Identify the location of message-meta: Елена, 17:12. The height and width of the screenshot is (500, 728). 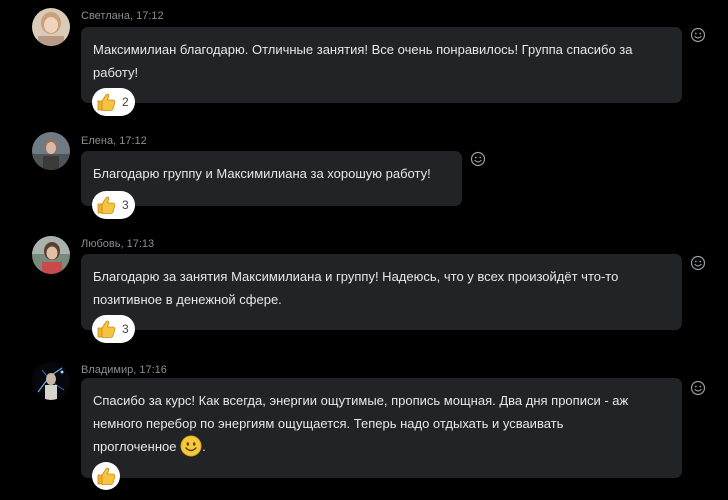
(114, 141).